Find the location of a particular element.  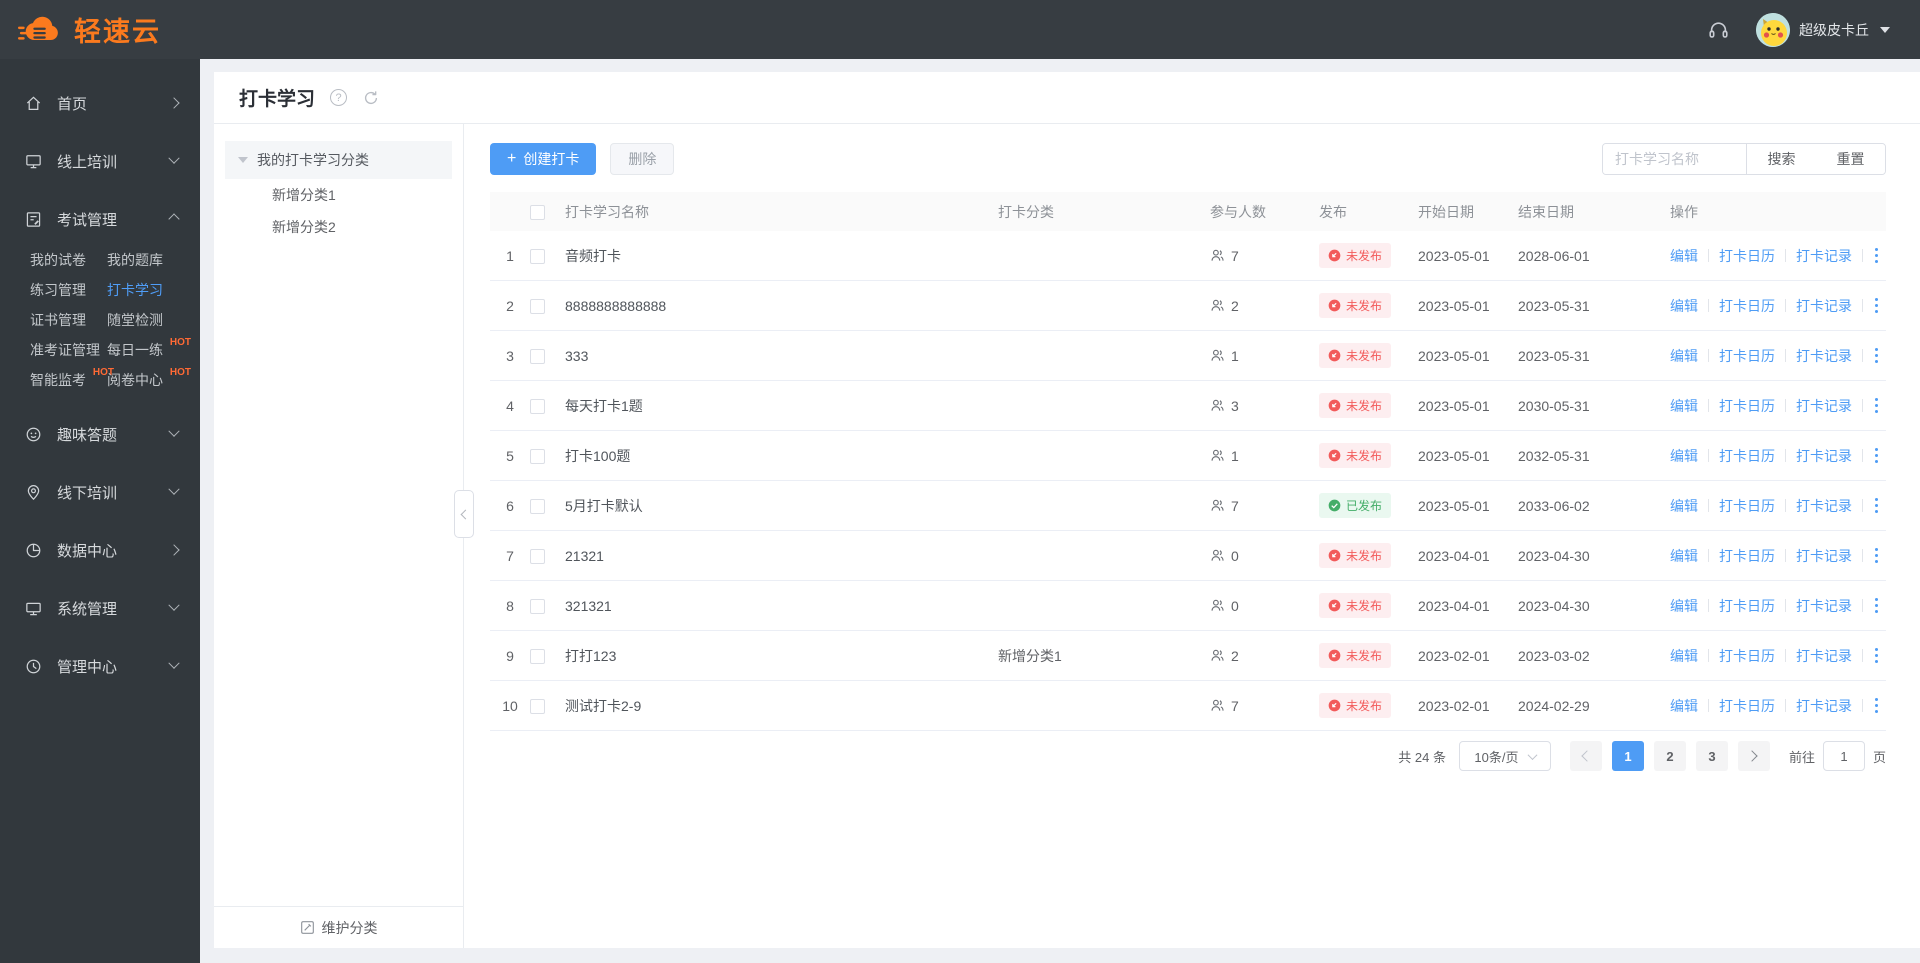

sidebar-item-趣味答题: 趣味答题 is located at coordinates (100, 434).